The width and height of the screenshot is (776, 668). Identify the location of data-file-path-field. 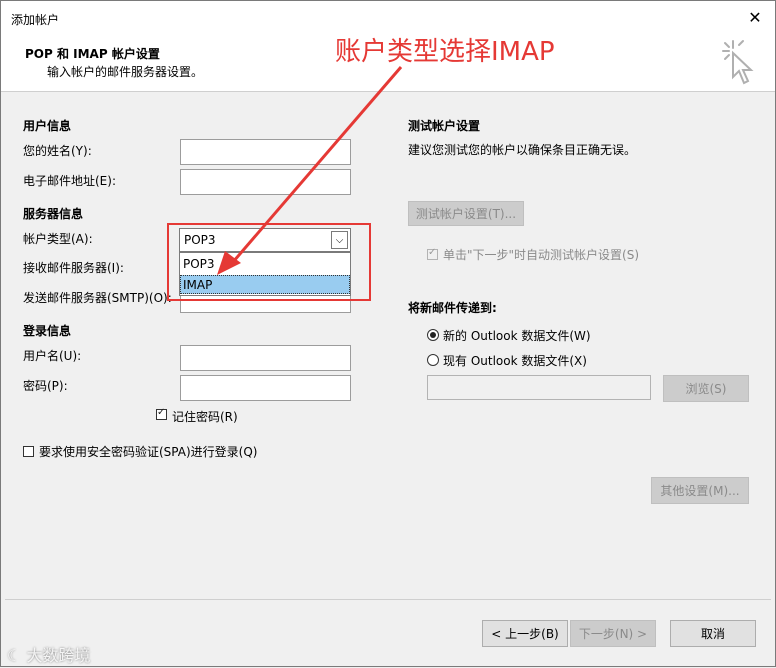
(539, 387).